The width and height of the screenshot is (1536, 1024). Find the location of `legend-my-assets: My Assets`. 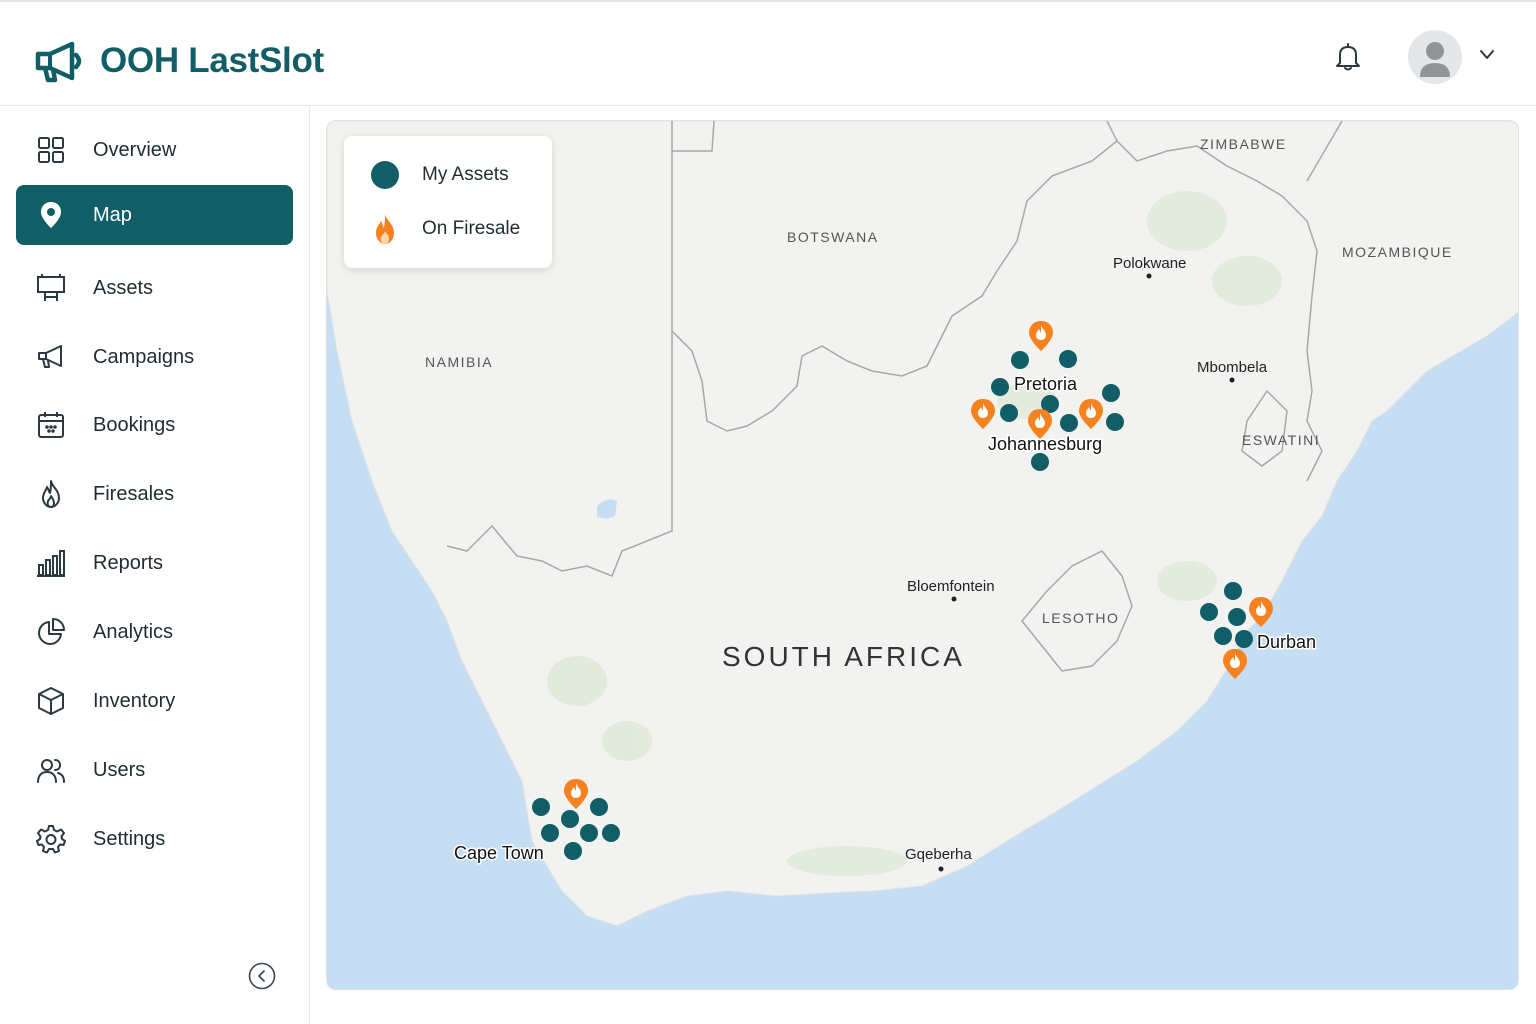

legend-my-assets: My Assets is located at coordinates (439, 175).